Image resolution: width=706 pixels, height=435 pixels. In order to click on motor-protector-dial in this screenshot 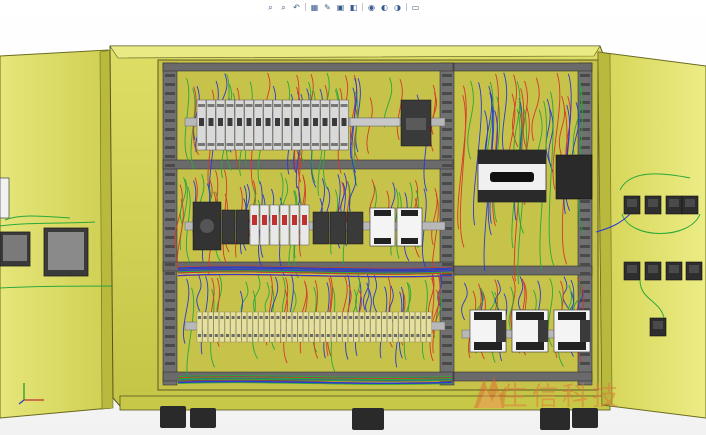, I will do `click(207, 226)`.